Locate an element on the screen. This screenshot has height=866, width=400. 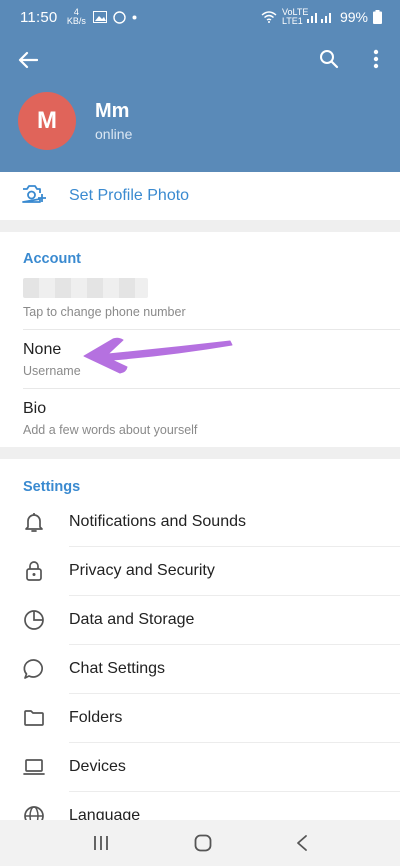
status-time: 11:50 is located at coordinates (39, 17).